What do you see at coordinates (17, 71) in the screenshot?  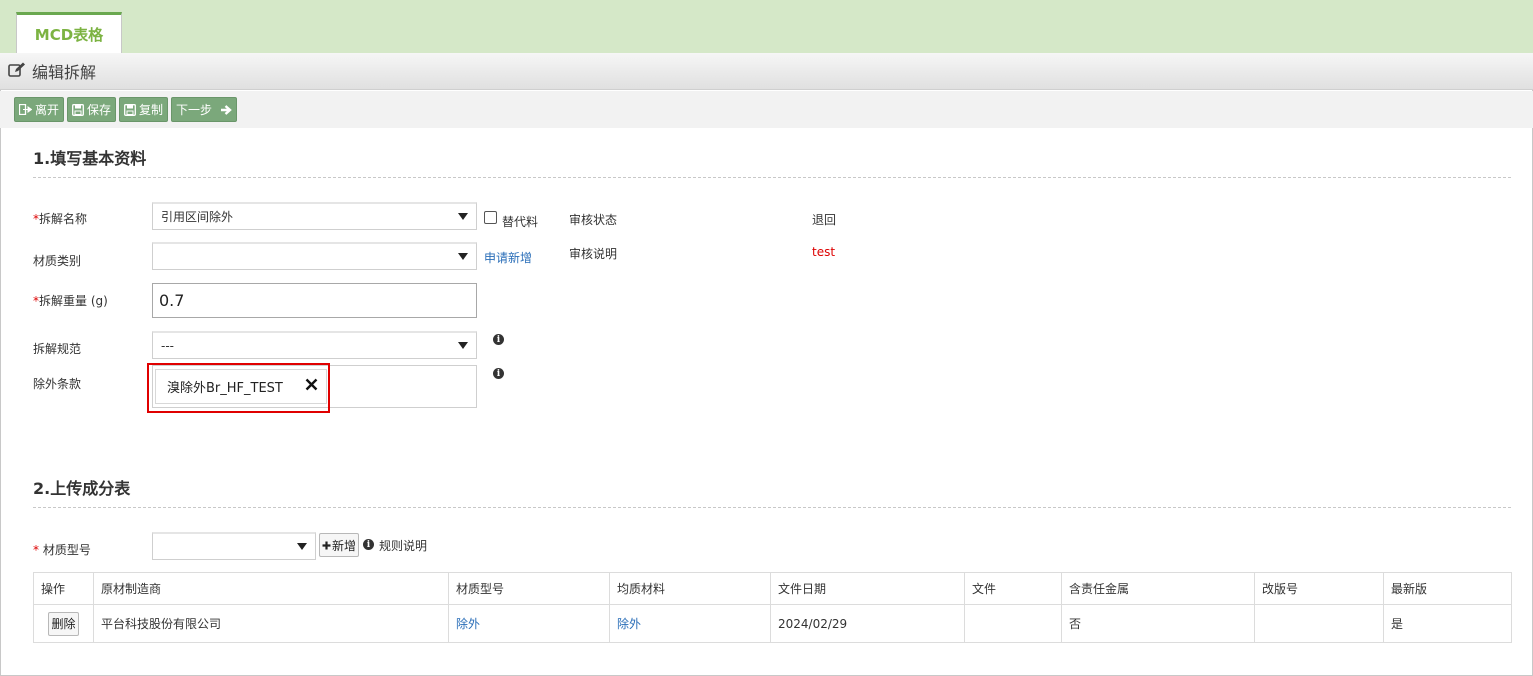 I see `edit-icon` at bounding box center [17, 71].